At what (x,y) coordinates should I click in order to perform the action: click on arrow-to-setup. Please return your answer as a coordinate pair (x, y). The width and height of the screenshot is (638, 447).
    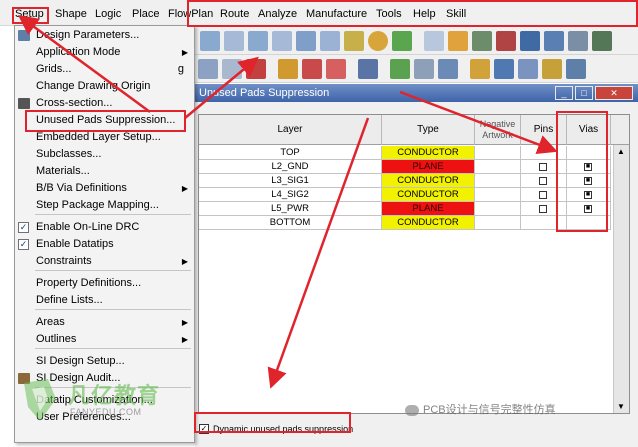
    Looking at the image, I should click on (84, 64).